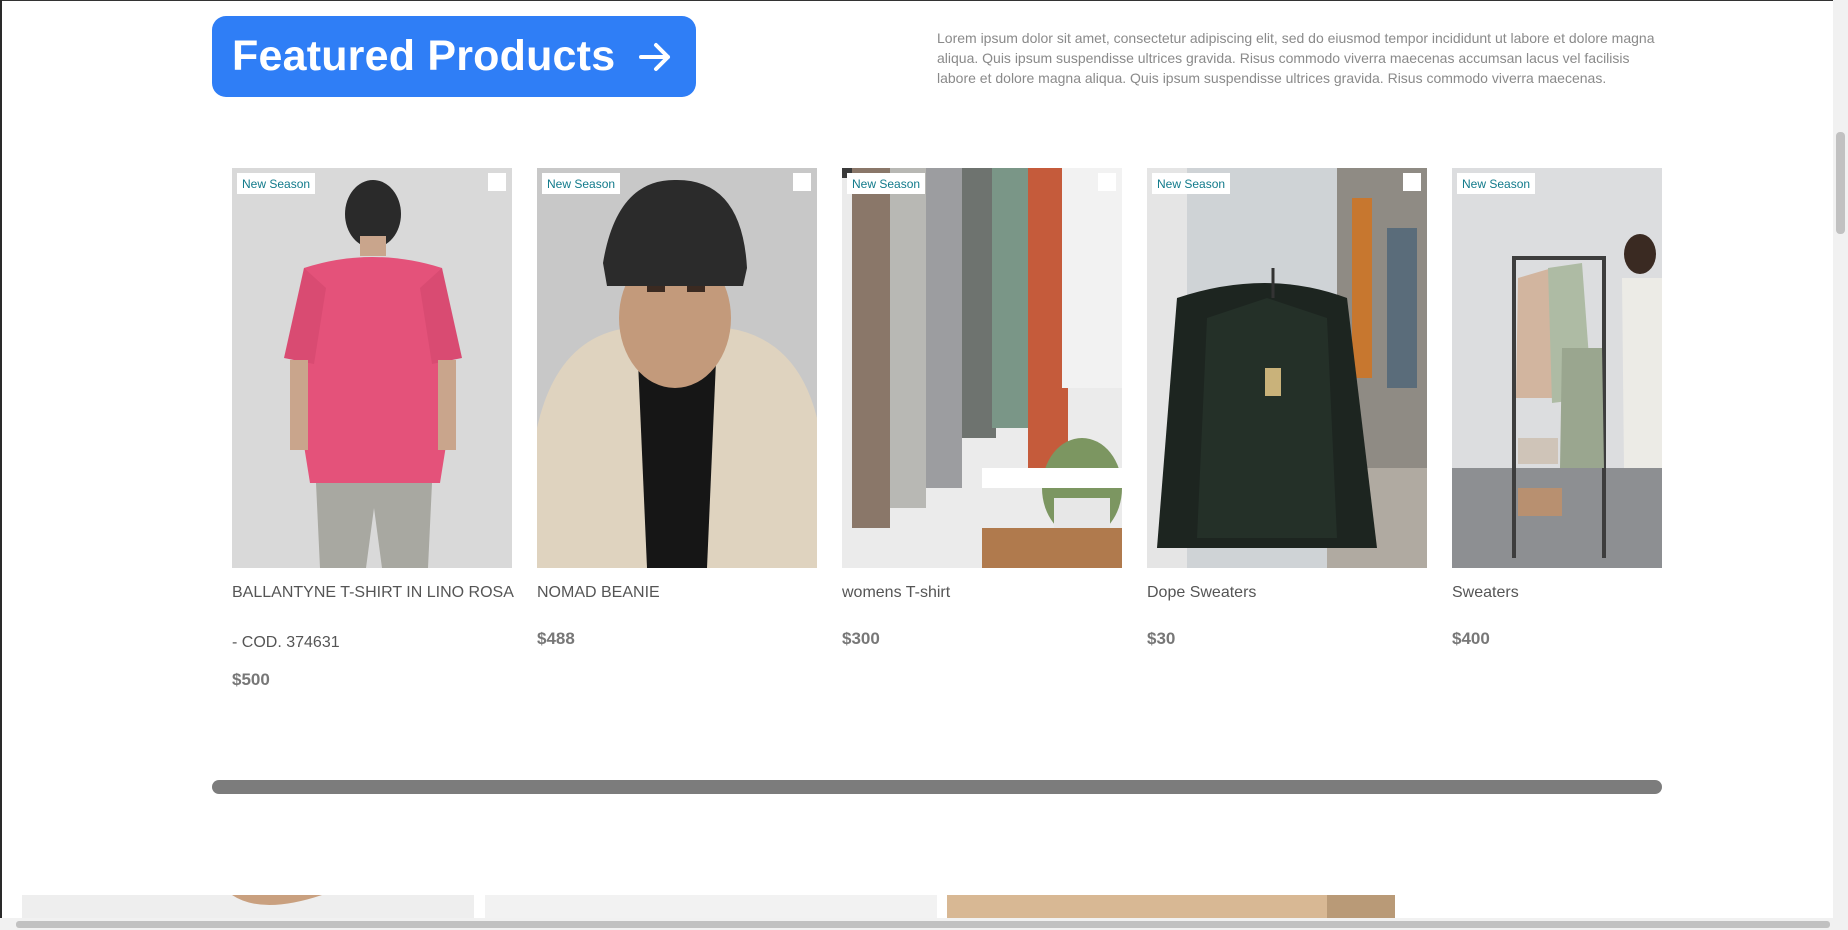 The width and height of the screenshot is (1848, 930). I want to click on product-price: $488, so click(556, 638).